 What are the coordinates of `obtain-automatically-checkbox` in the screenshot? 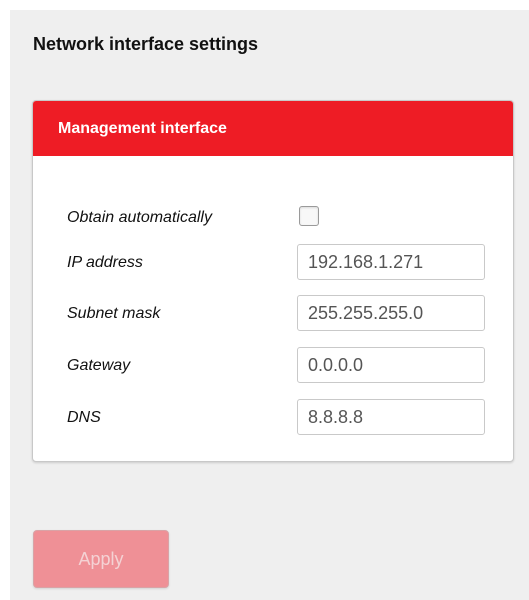 It's located at (309, 216).